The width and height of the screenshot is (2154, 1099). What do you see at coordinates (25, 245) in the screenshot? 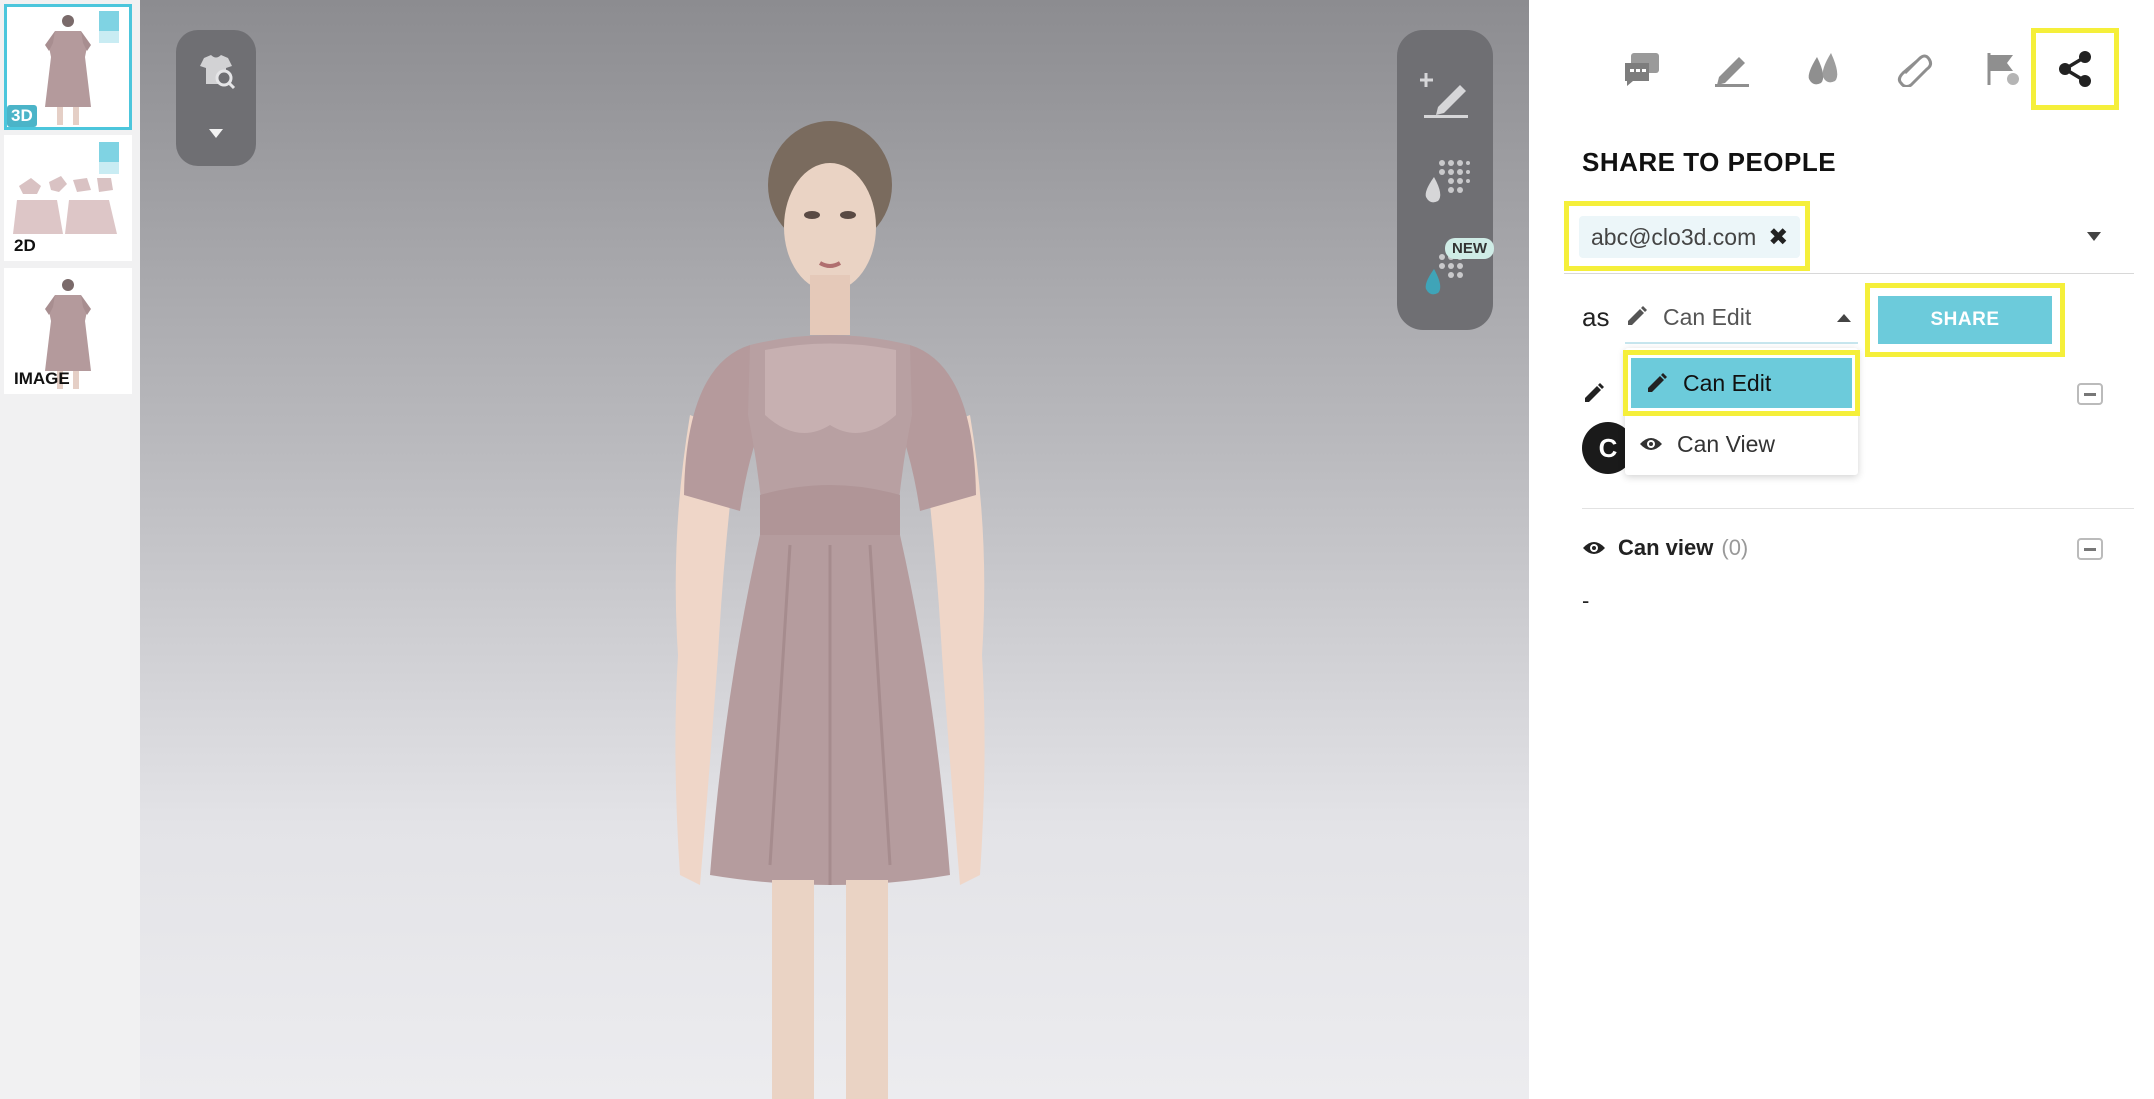
I see `thumbnail-label: 2D` at bounding box center [25, 245].